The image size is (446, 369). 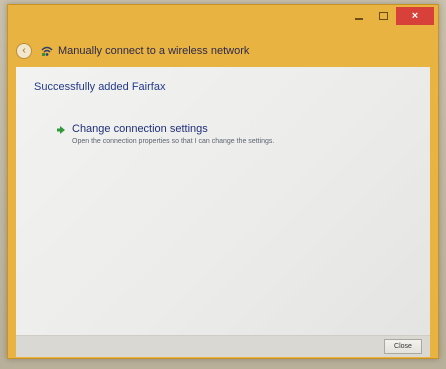 What do you see at coordinates (403, 346) in the screenshot?
I see `close-button: Close` at bounding box center [403, 346].